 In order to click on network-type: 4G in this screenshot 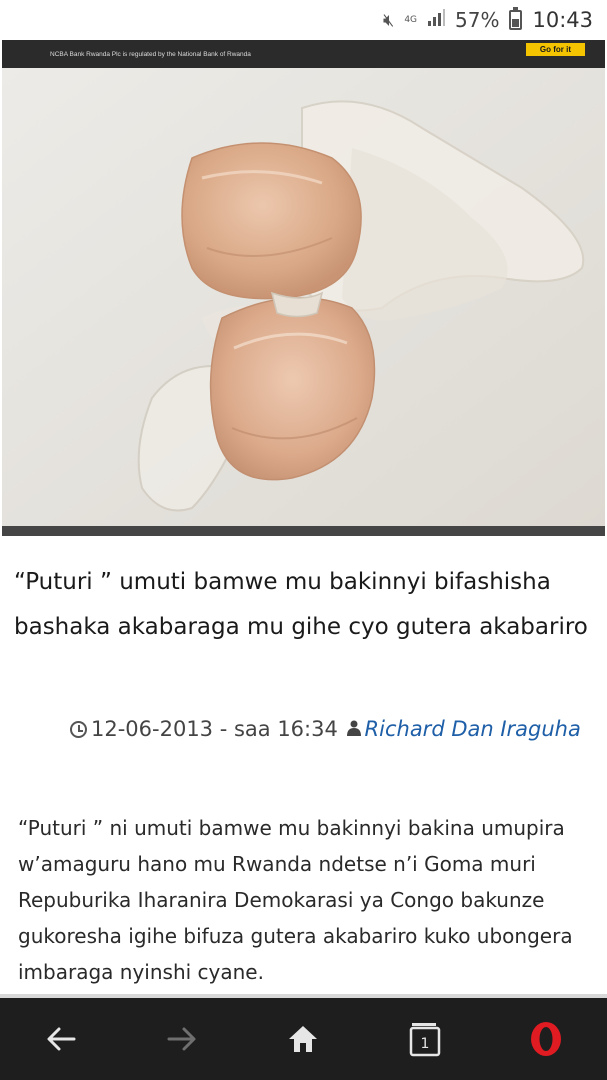, I will do `click(411, 19)`.